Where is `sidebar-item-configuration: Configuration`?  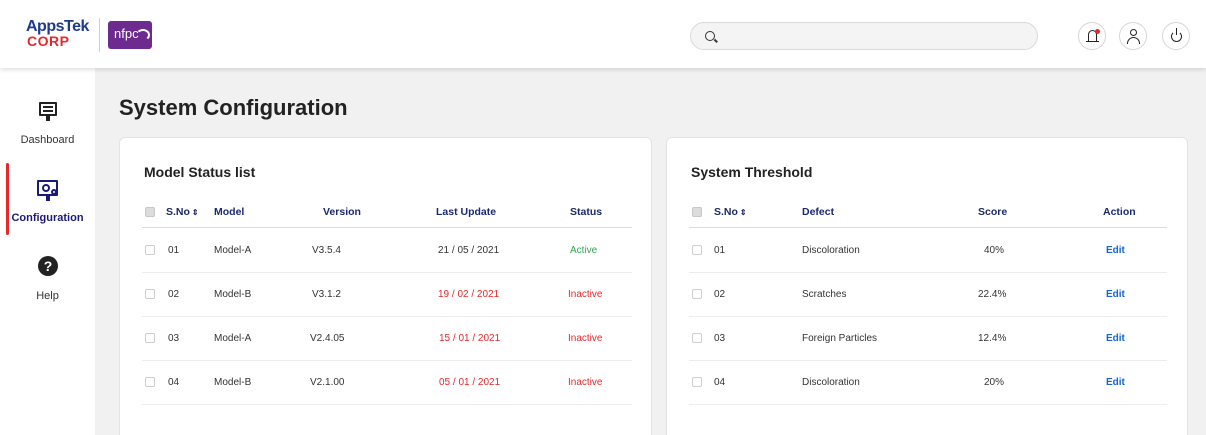
sidebar-item-configuration: Configuration is located at coordinates (47, 195).